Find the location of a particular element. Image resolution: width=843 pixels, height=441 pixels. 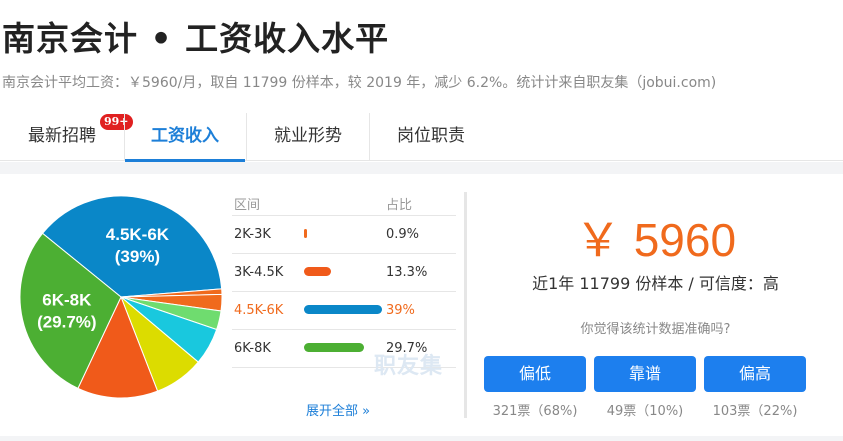

header-percent: 占比 is located at coordinates (399, 205).